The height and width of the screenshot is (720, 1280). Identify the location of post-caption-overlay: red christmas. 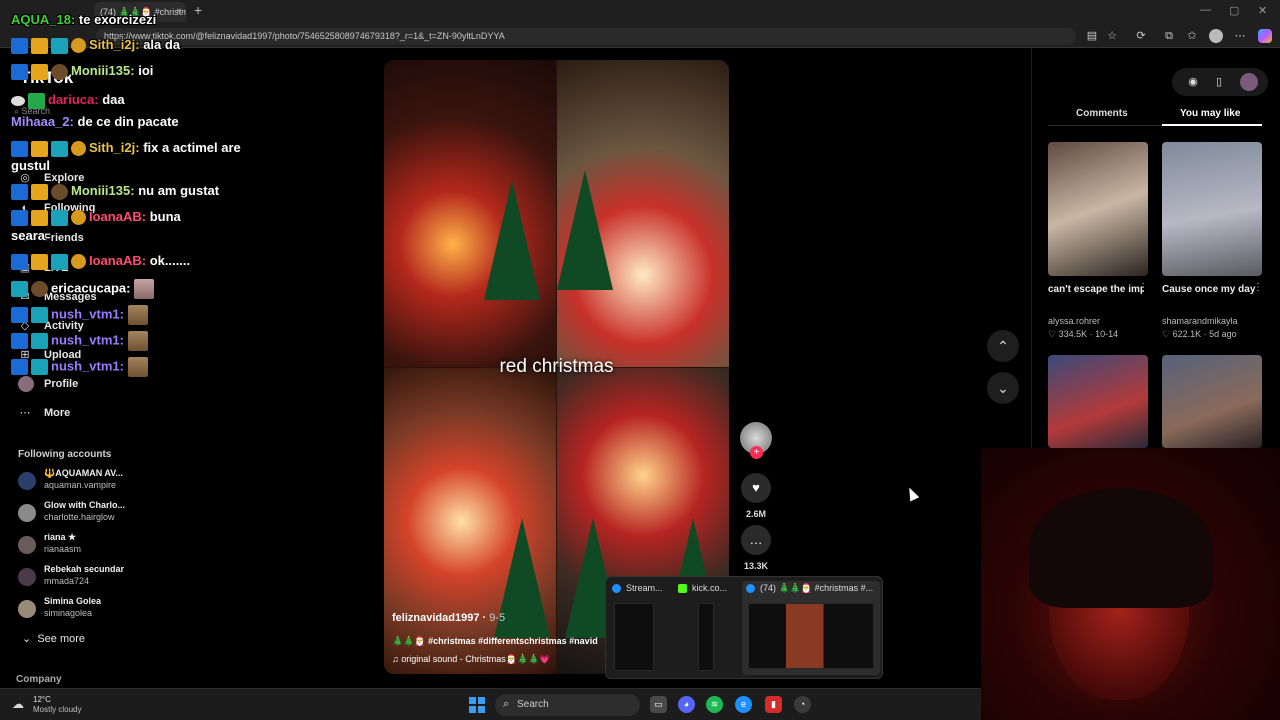
(556, 366).